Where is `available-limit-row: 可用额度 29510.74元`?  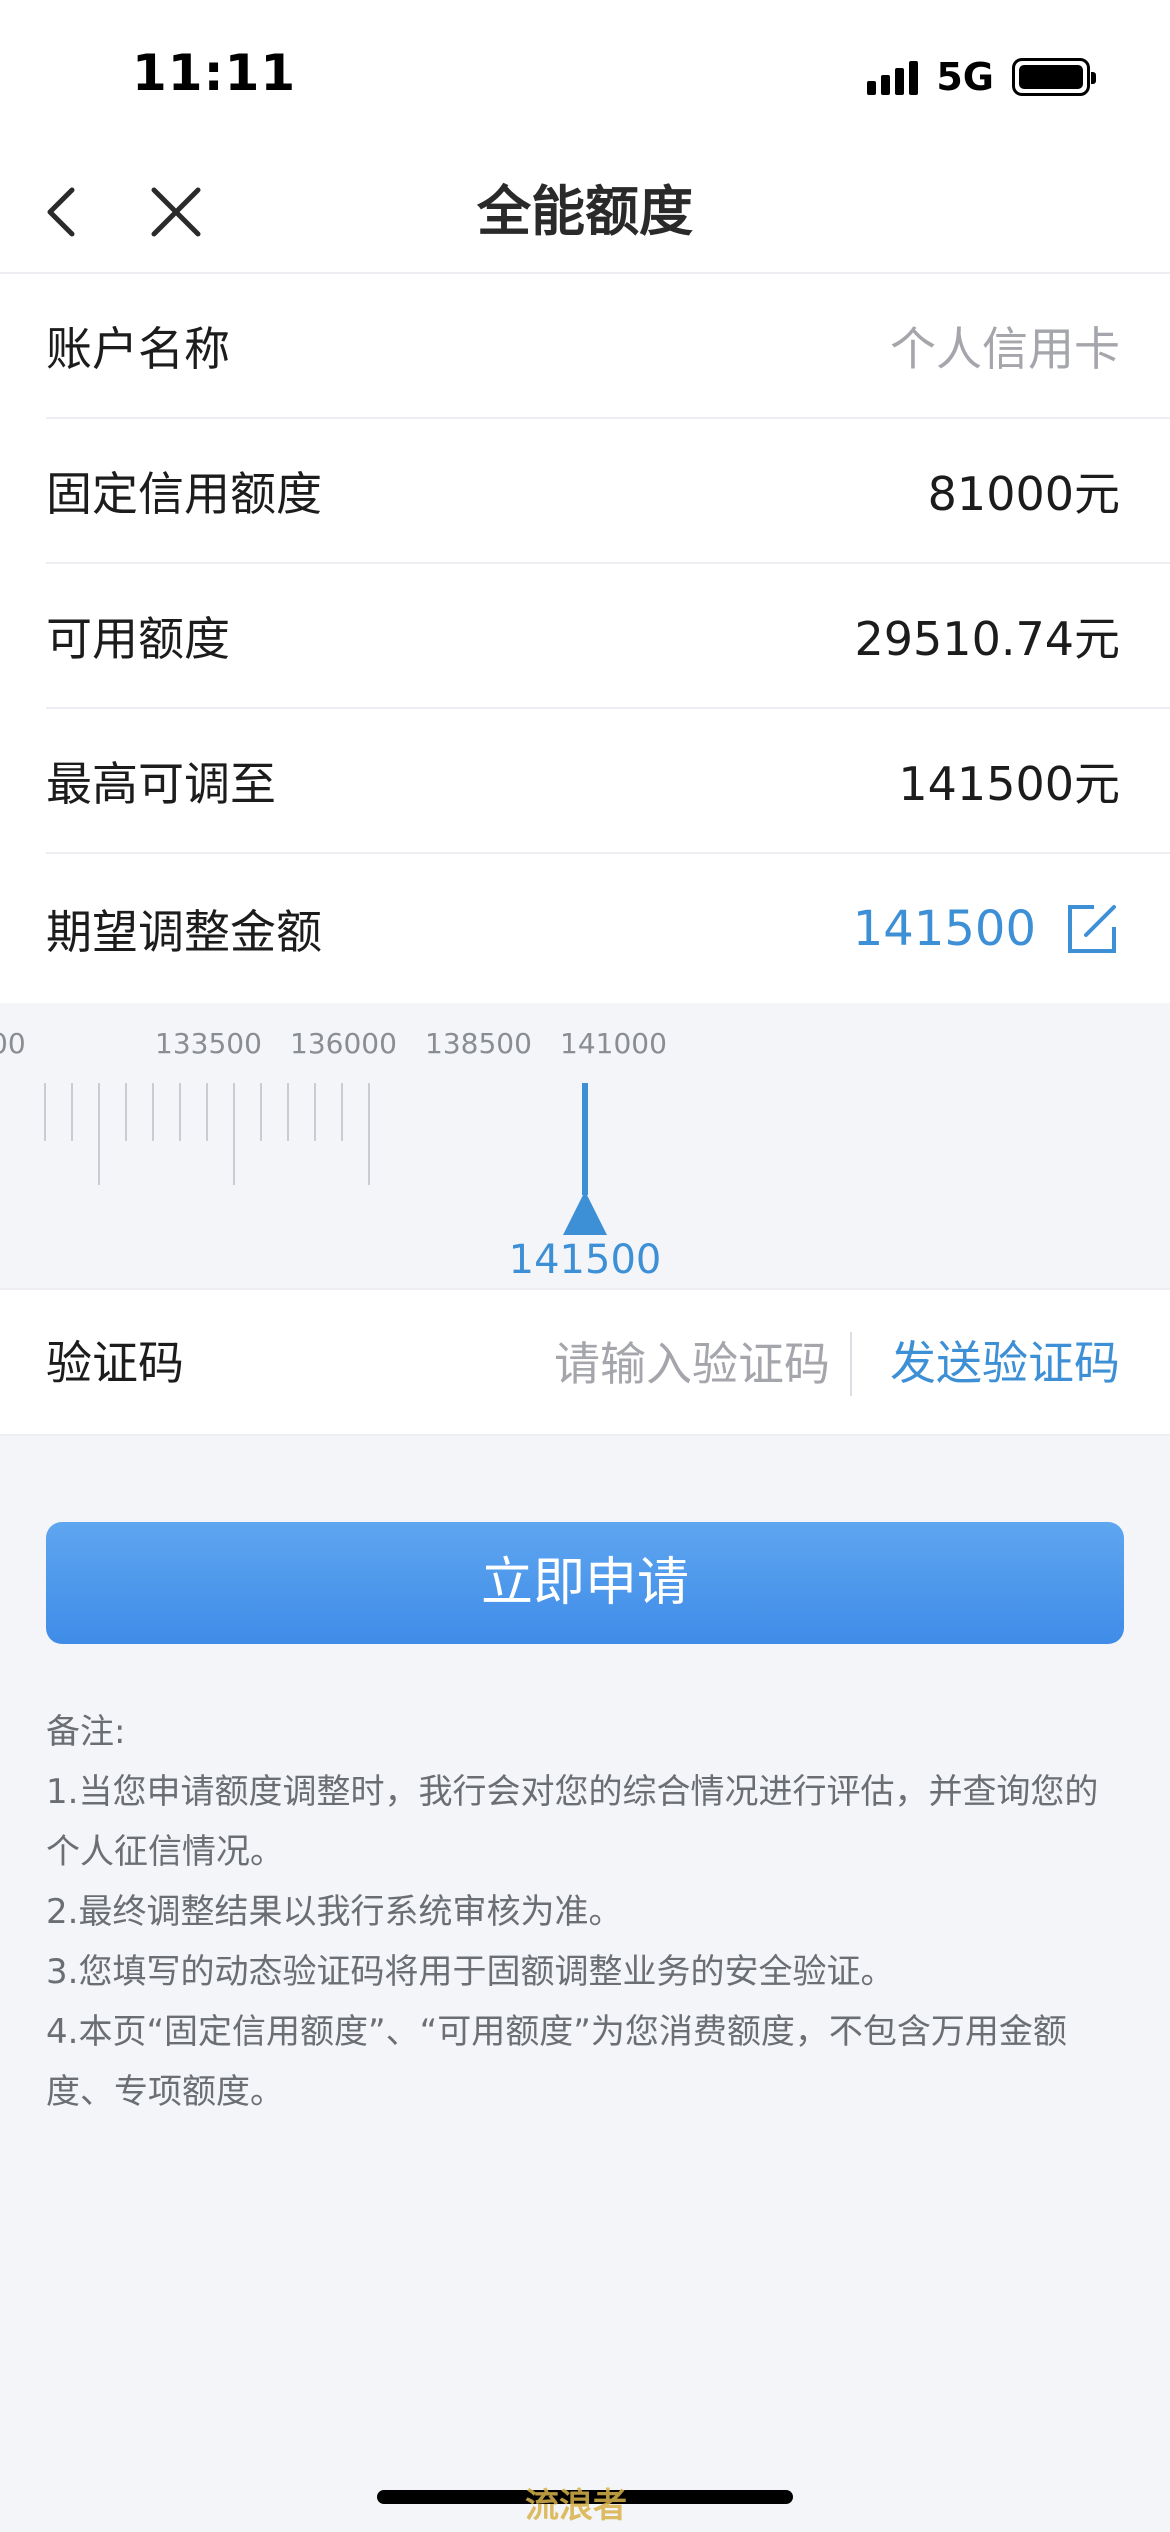
available-limit-row: 可用额度 29510.74元 is located at coordinates (608, 636).